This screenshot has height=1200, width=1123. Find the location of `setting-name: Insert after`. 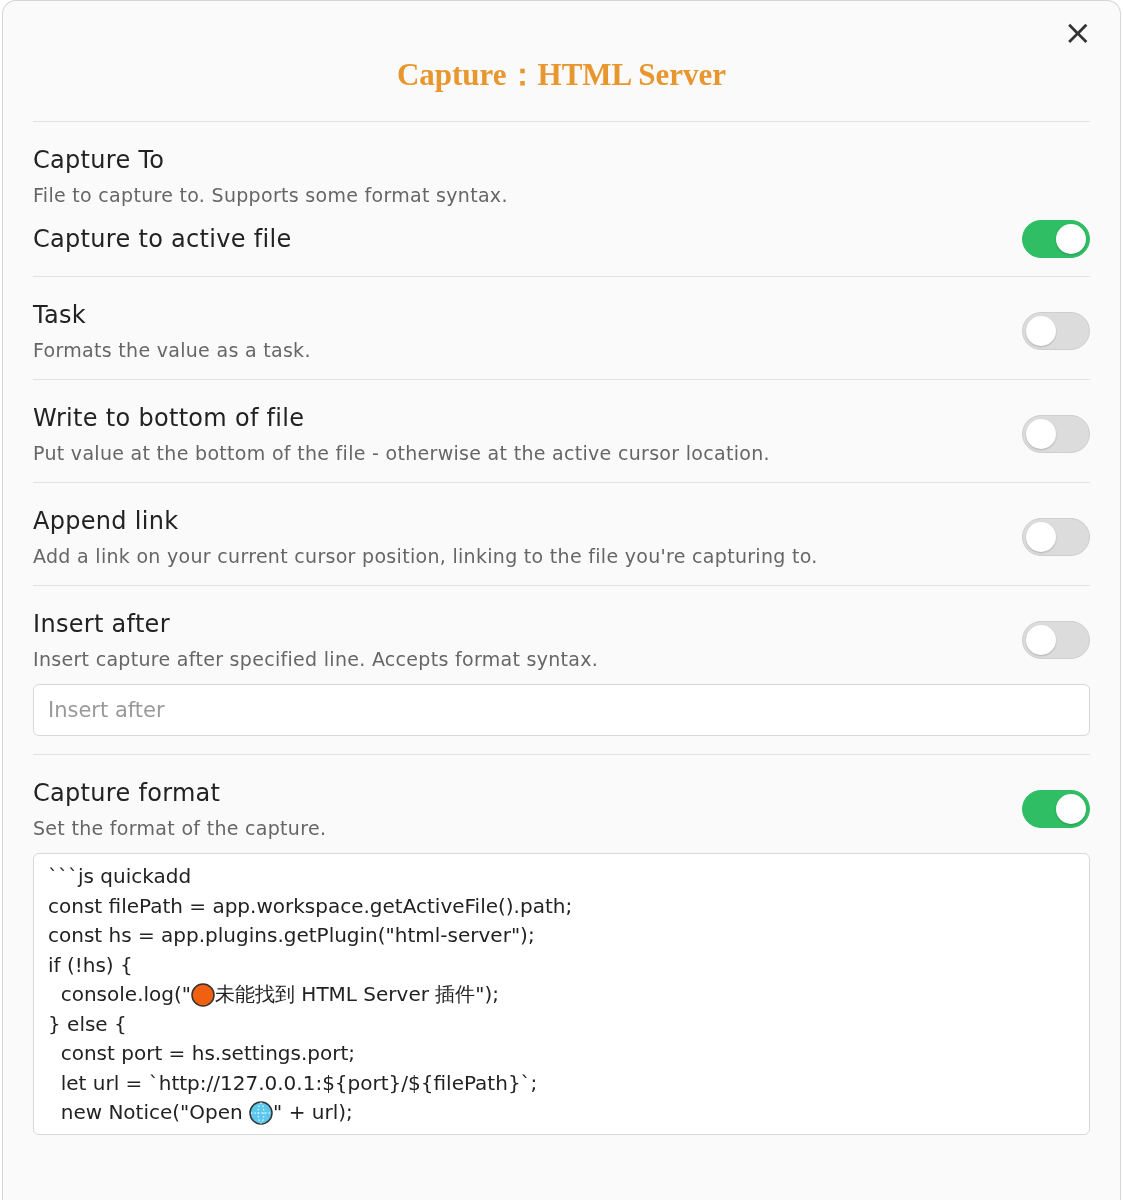

setting-name: Insert after is located at coordinates (101, 624).